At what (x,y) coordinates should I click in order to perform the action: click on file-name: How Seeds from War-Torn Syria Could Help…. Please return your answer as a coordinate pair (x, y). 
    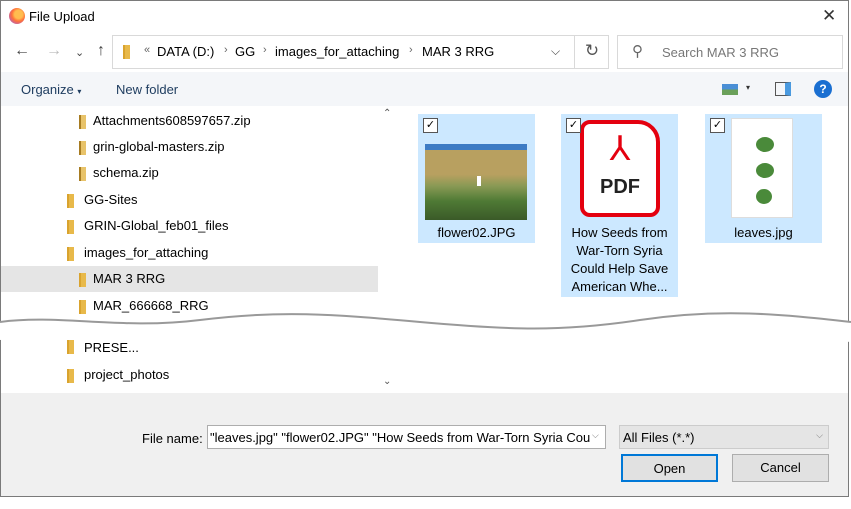
    Looking at the image, I should click on (619, 259).